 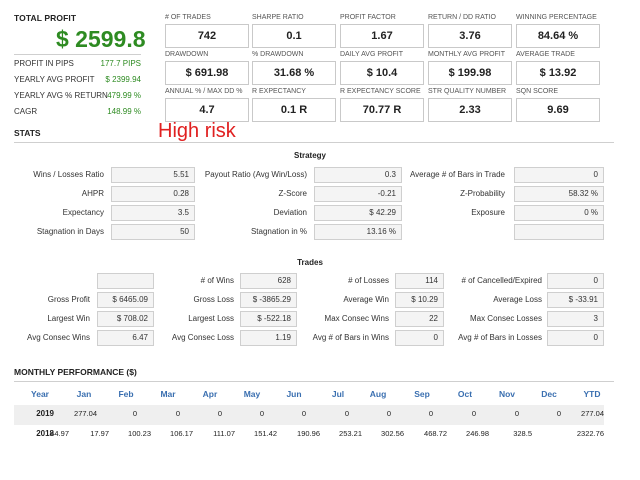 What do you see at coordinates (457, 174) in the screenshot?
I see `stat-label: Average # of Bars in Trade` at bounding box center [457, 174].